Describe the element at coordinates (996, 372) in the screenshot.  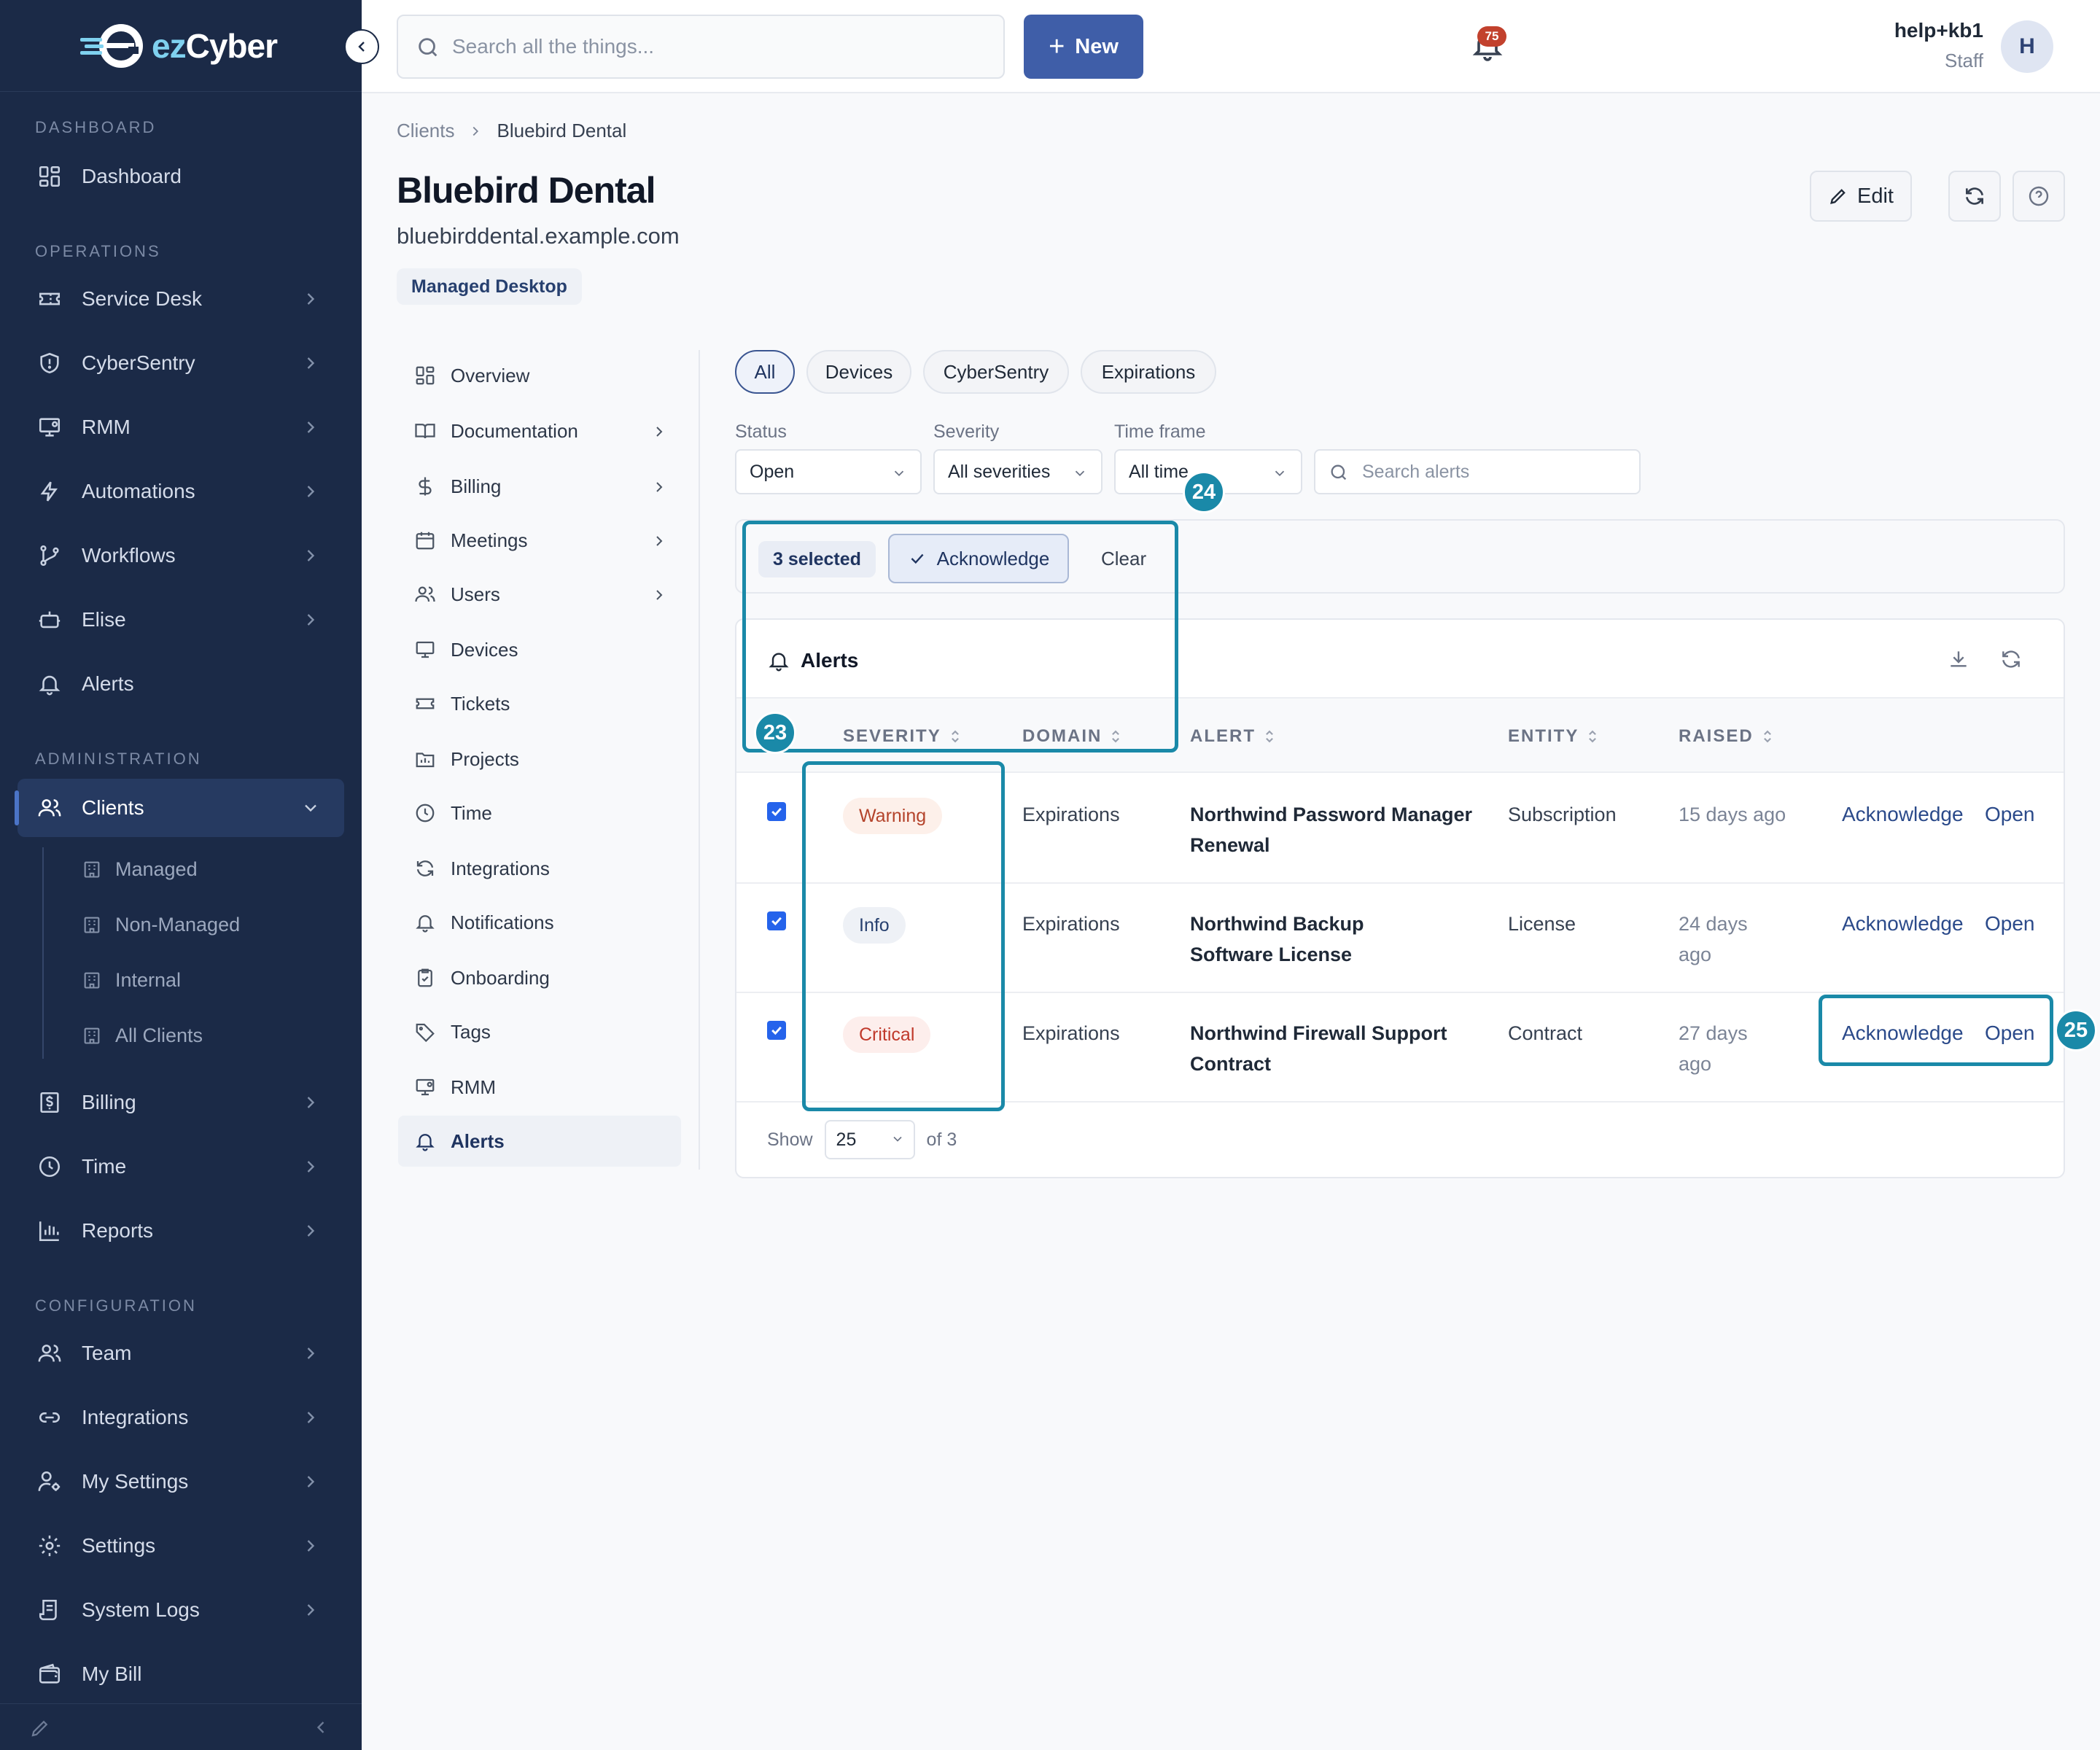
I see `filter-tab-cybersentry: CyberSentry` at that location.